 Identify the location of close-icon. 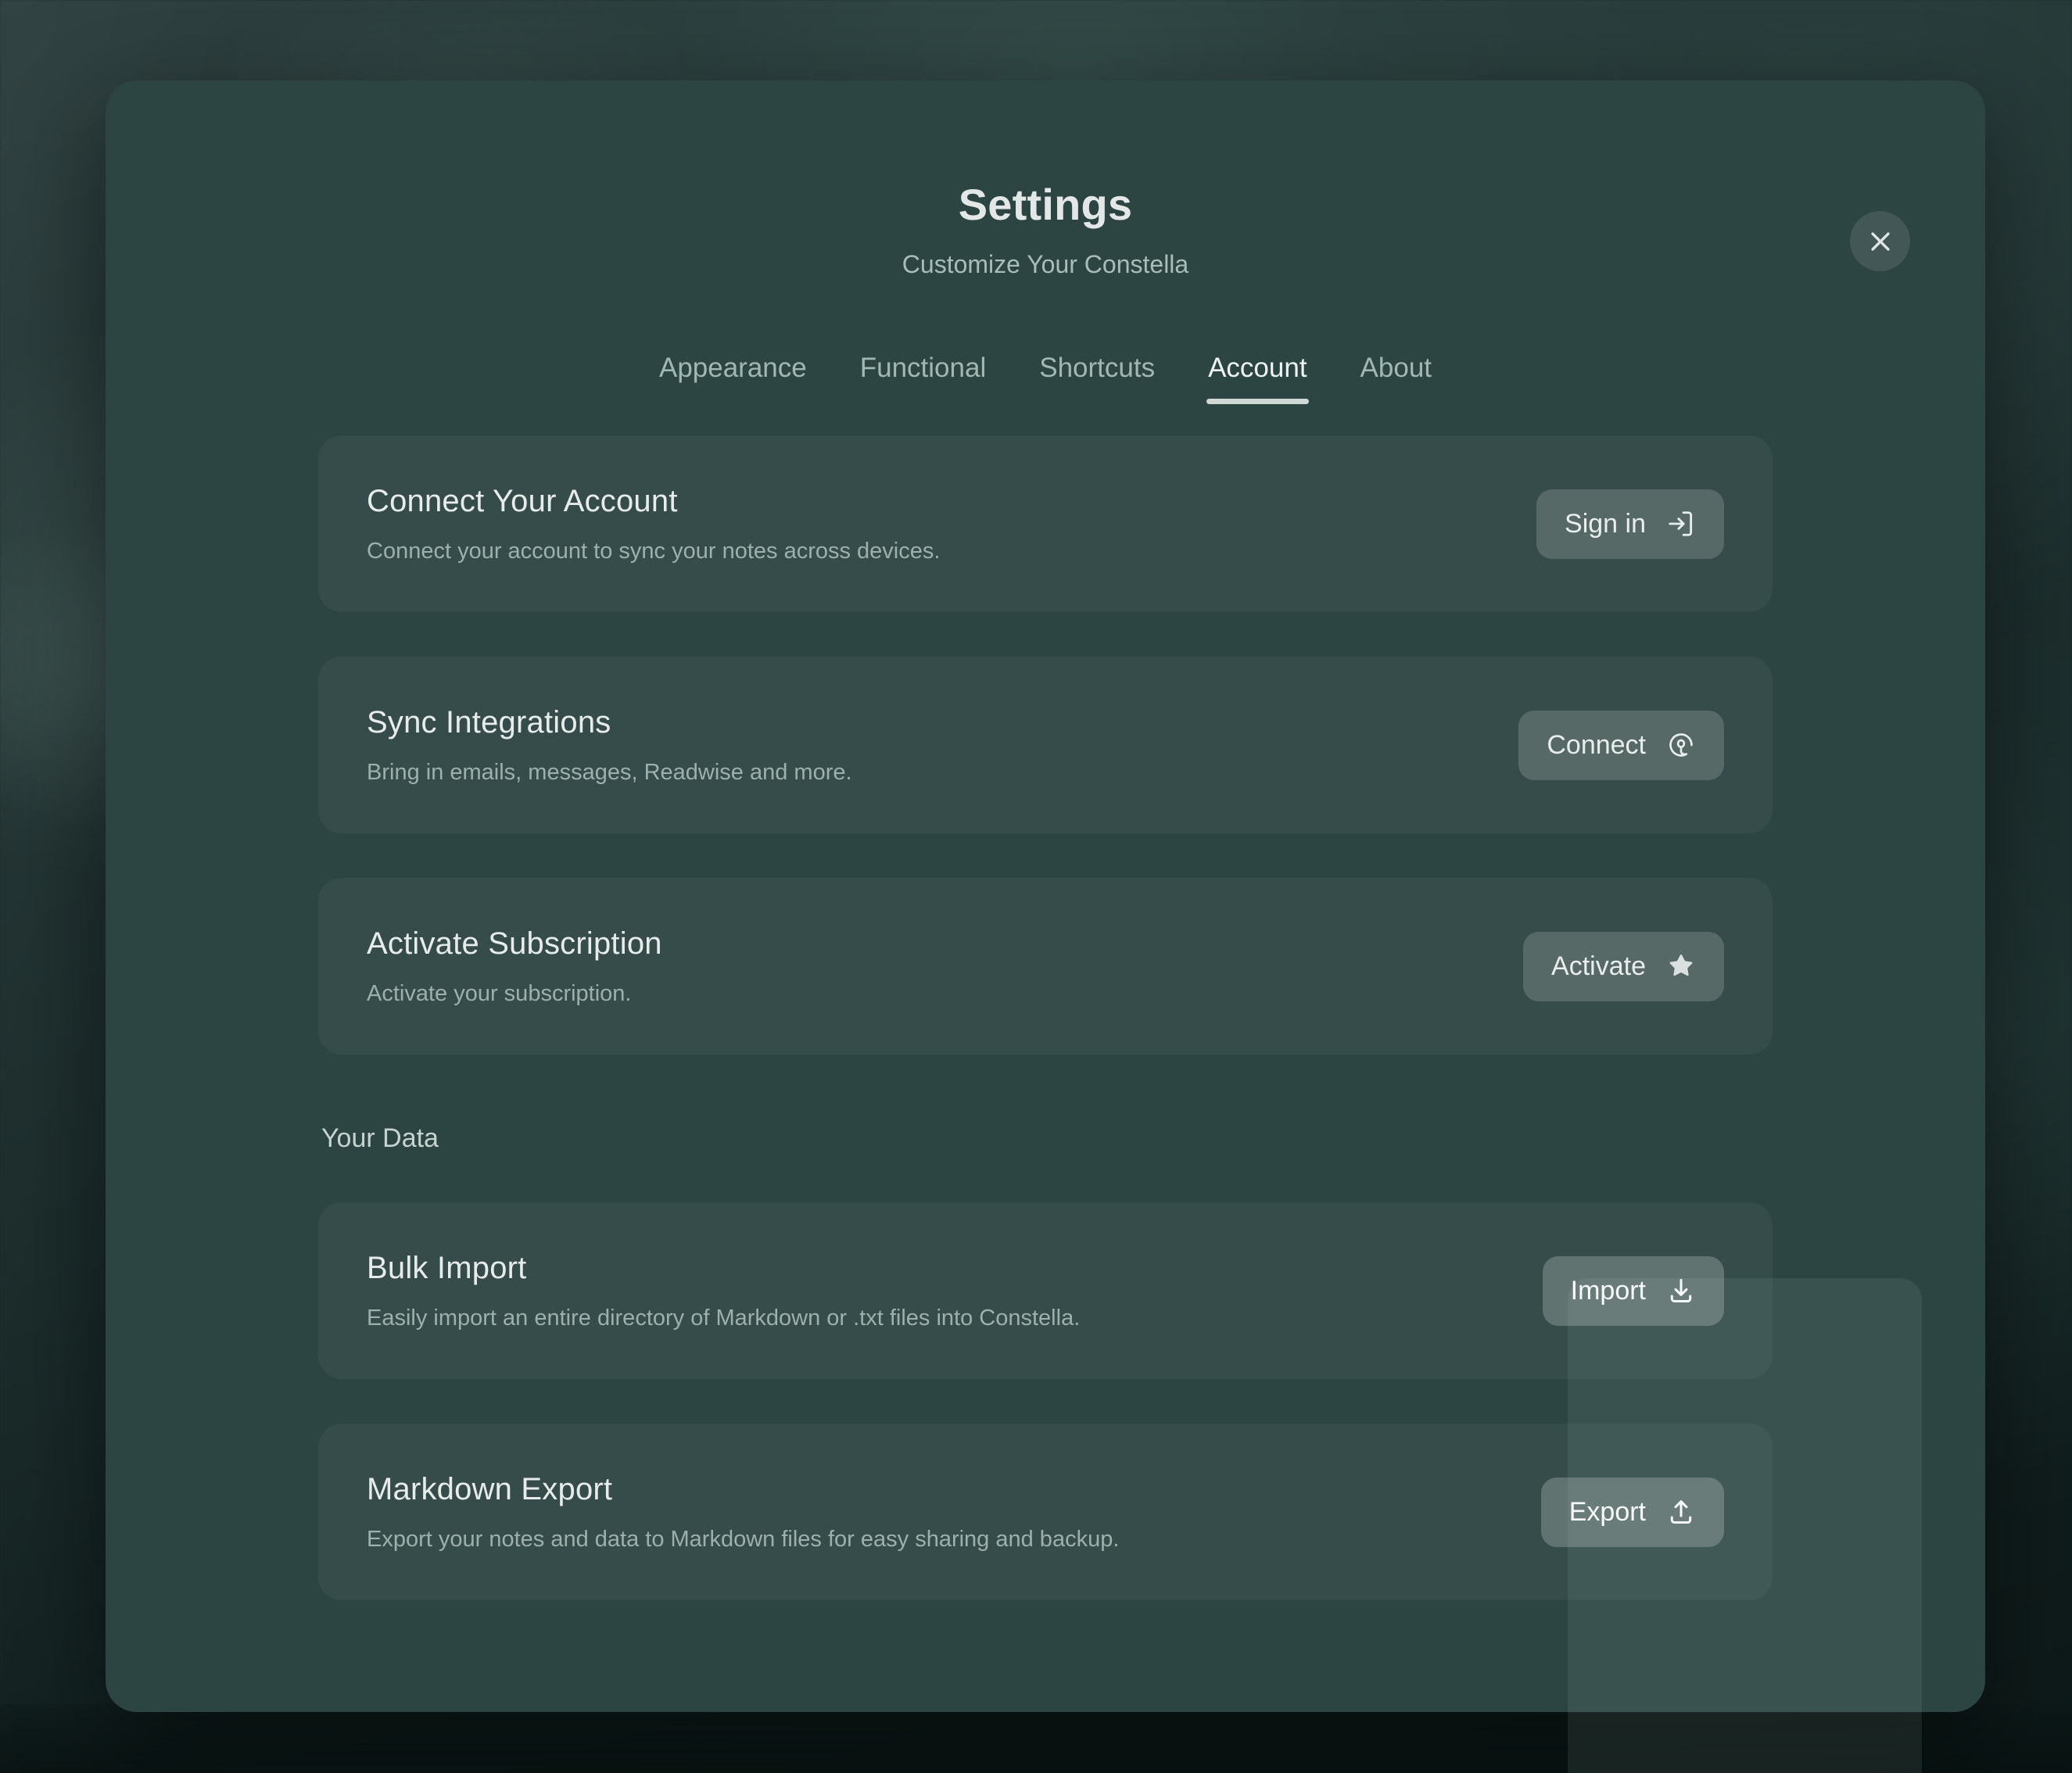
(1880, 241).